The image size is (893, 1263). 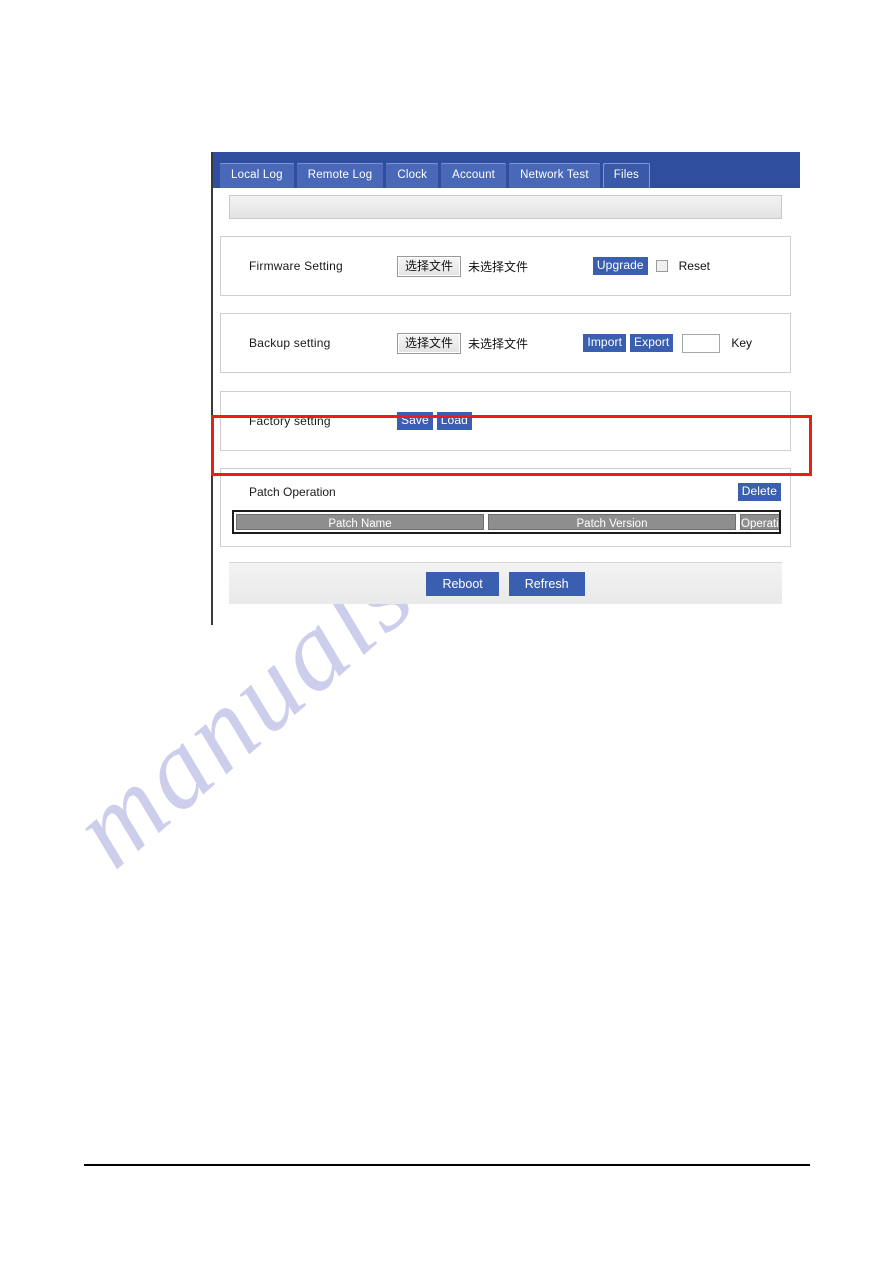 What do you see at coordinates (474, 175) in the screenshot?
I see `tab-account: Account` at bounding box center [474, 175].